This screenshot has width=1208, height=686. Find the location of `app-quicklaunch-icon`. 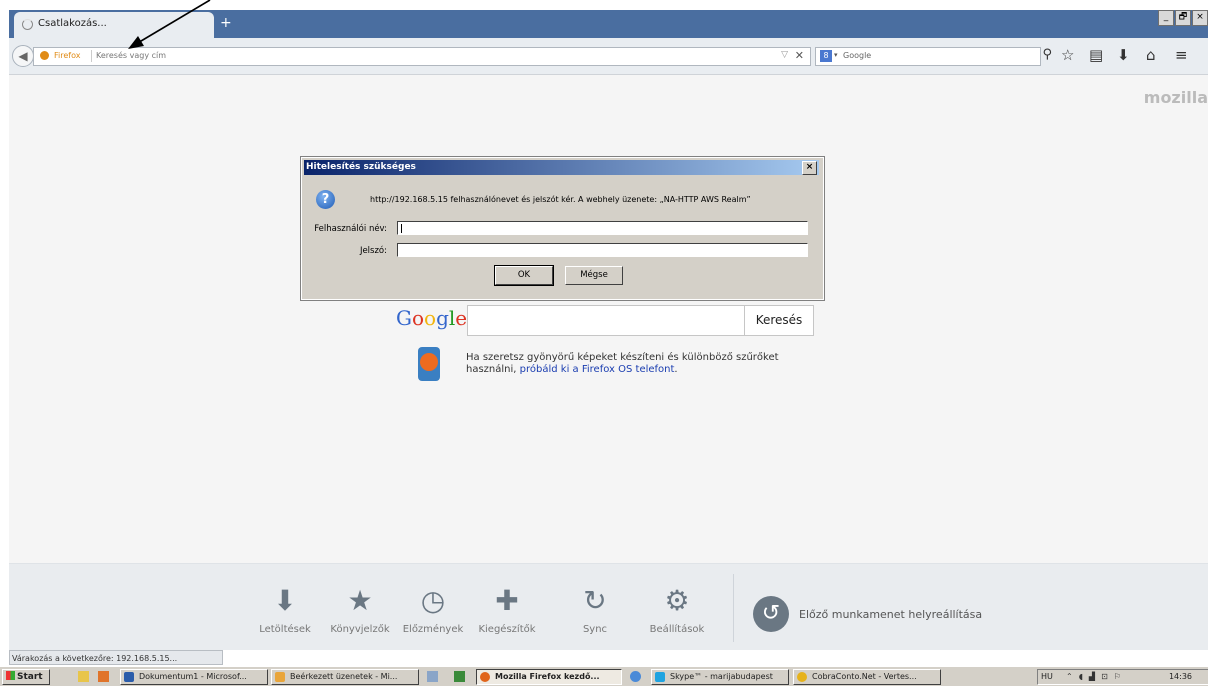

app-quicklaunch-icon is located at coordinates (432, 676).